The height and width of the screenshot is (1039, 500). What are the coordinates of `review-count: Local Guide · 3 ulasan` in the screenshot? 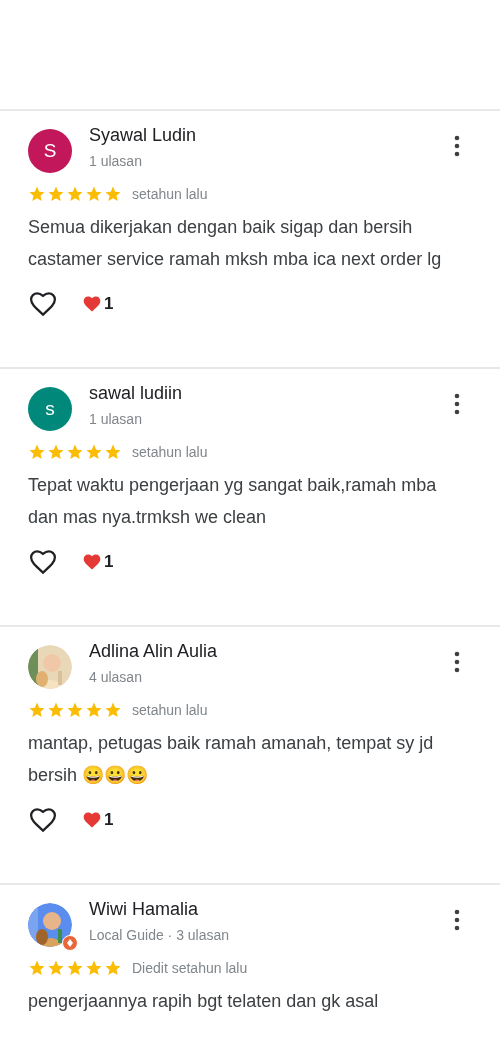 It's located at (160, 935).